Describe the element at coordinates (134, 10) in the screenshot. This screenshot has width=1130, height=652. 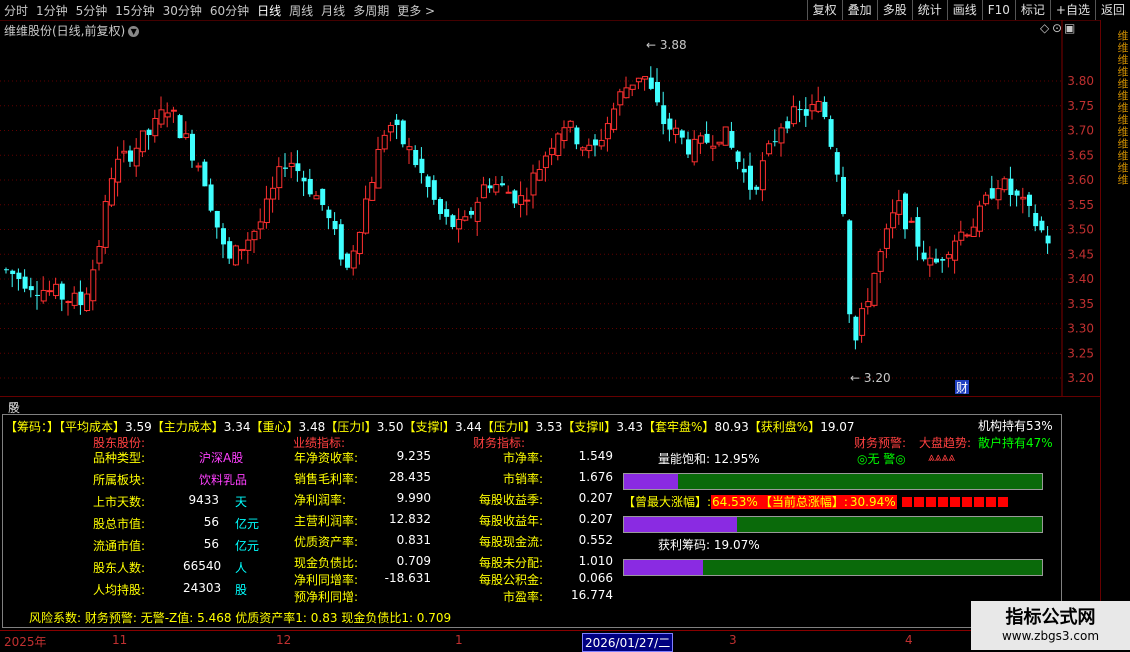
I see `period-3: 15分钟` at that location.